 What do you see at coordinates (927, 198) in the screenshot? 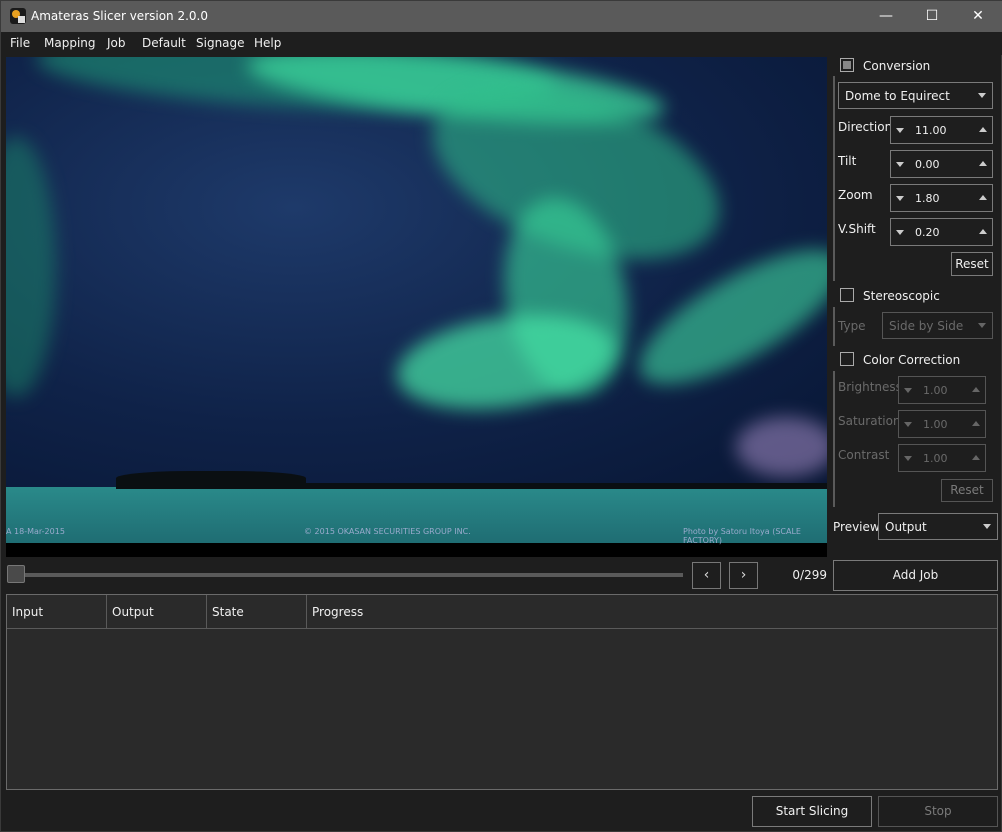
I see `zoom-value: 1.80` at bounding box center [927, 198].